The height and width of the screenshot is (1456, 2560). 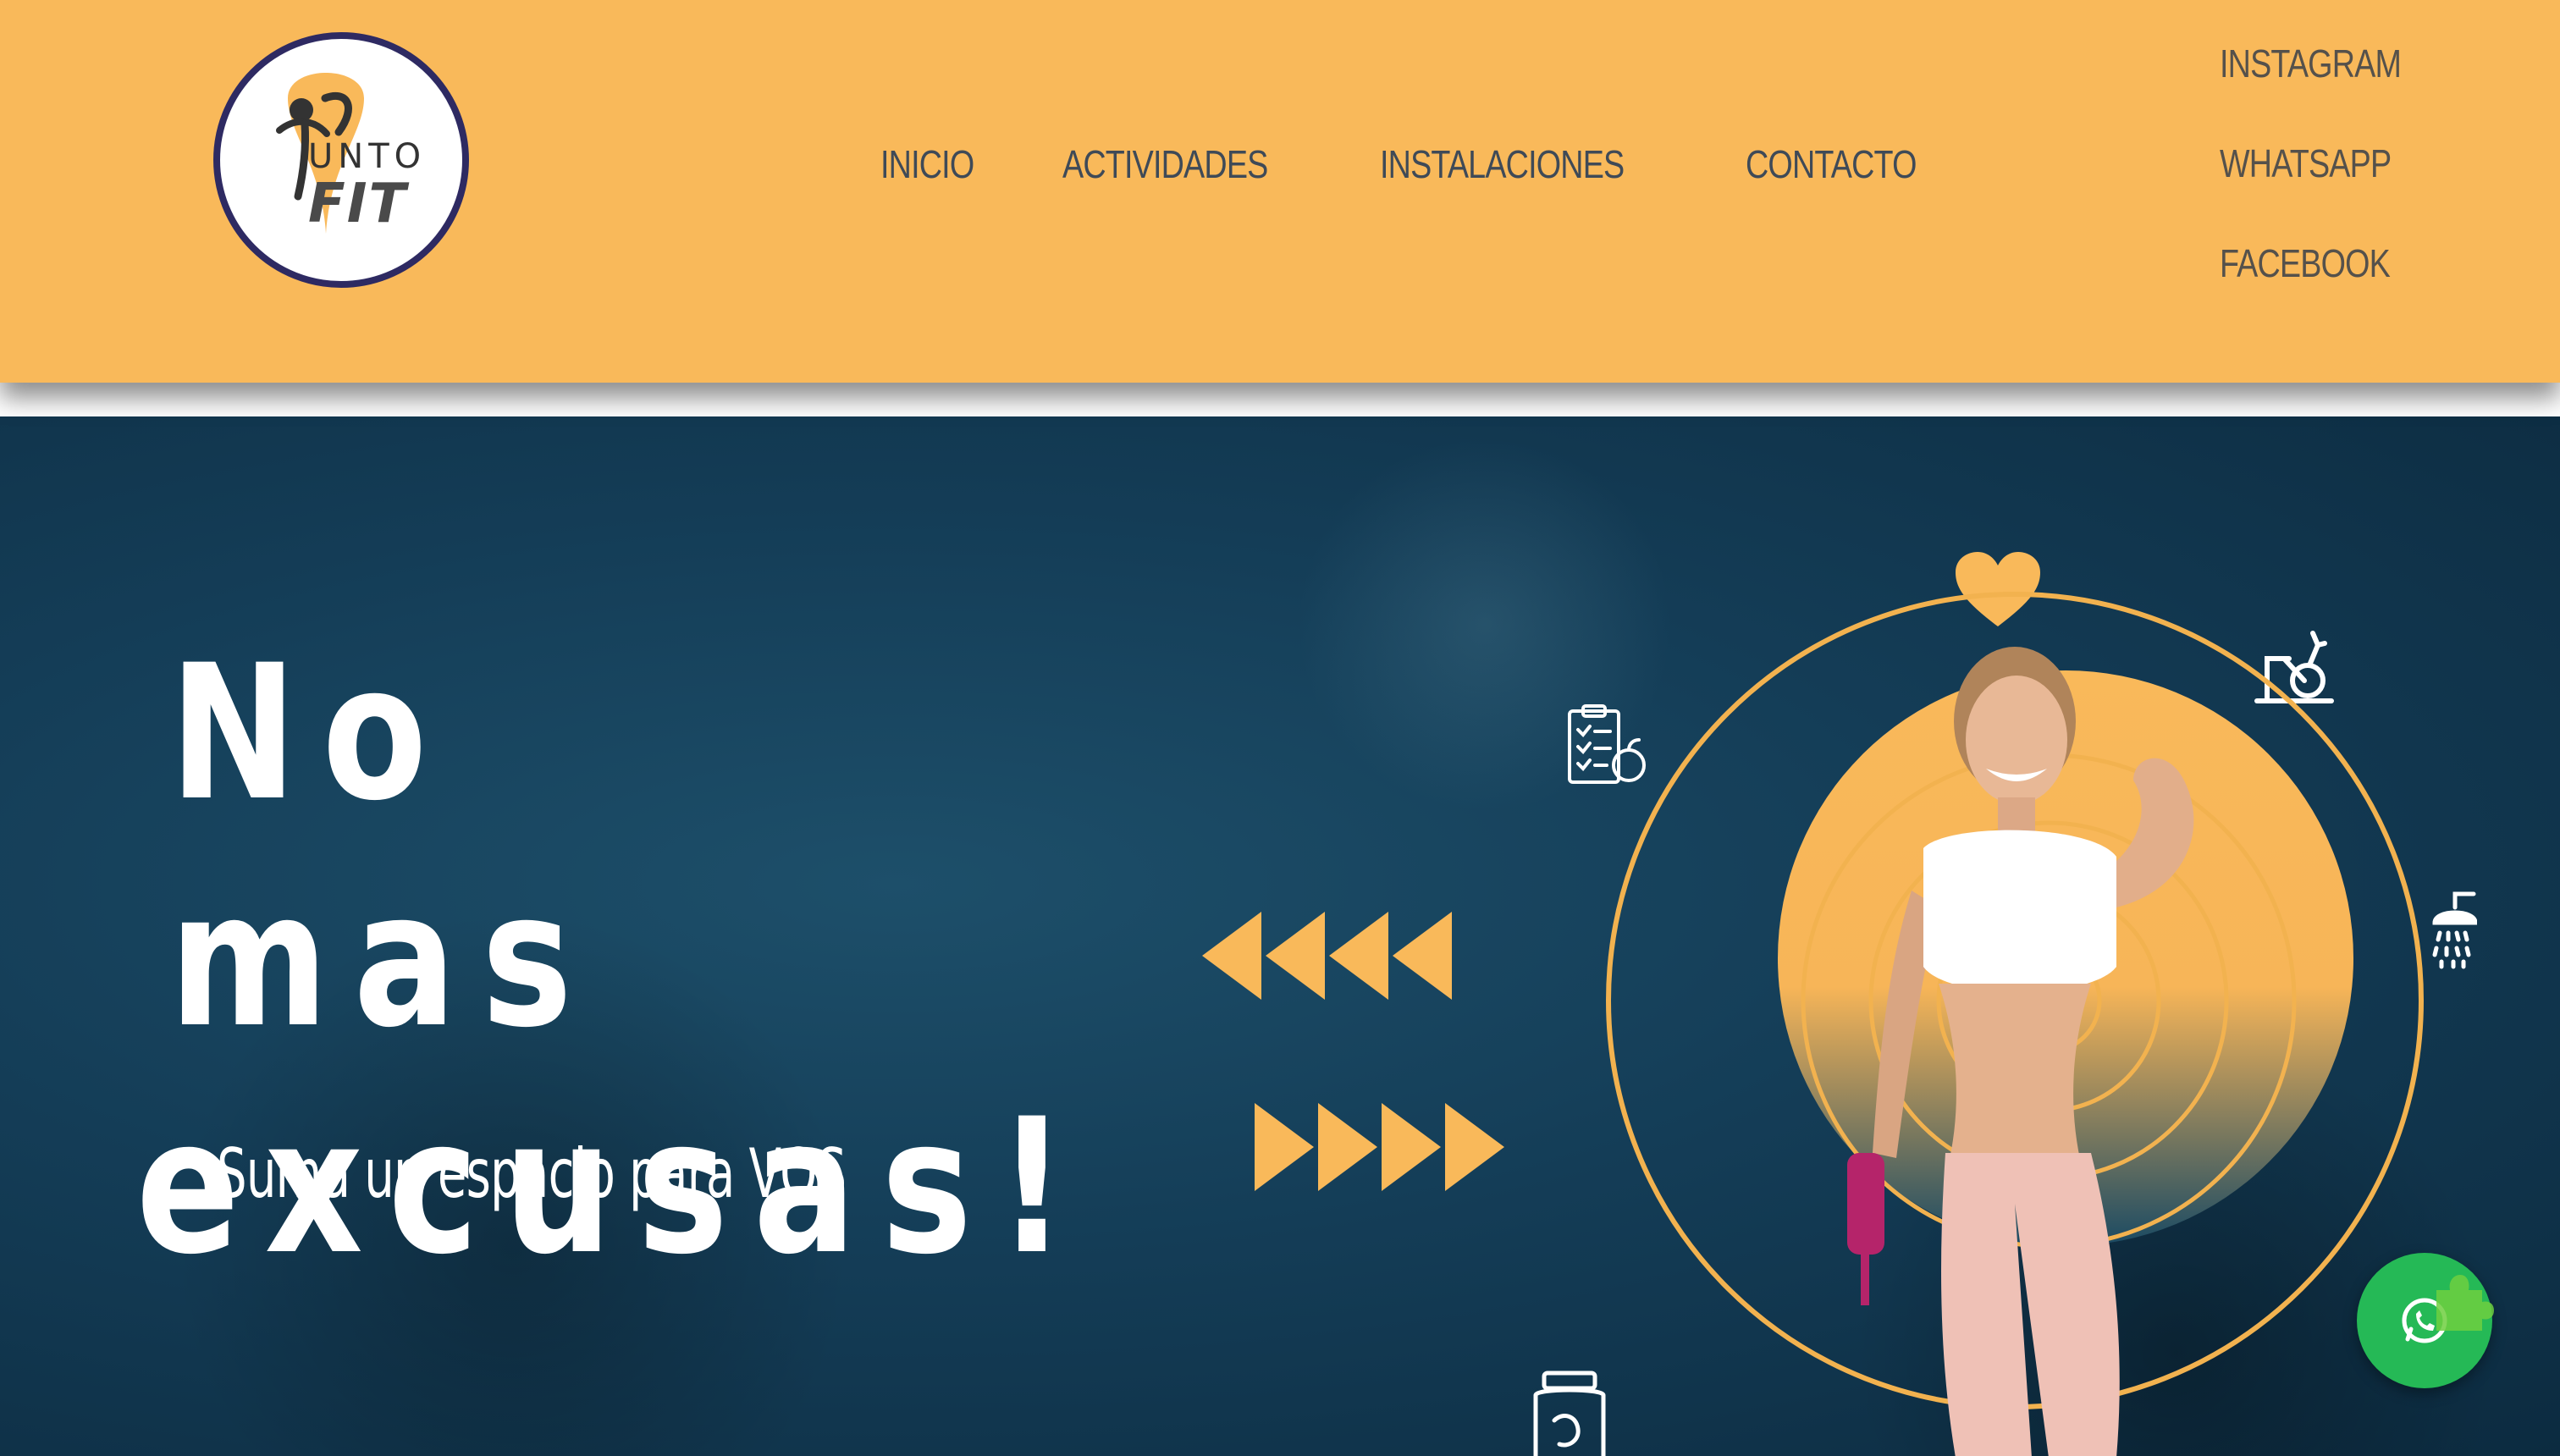 What do you see at coordinates (1379, 1147) in the screenshot?
I see `forward-arrows-icon` at bounding box center [1379, 1147].